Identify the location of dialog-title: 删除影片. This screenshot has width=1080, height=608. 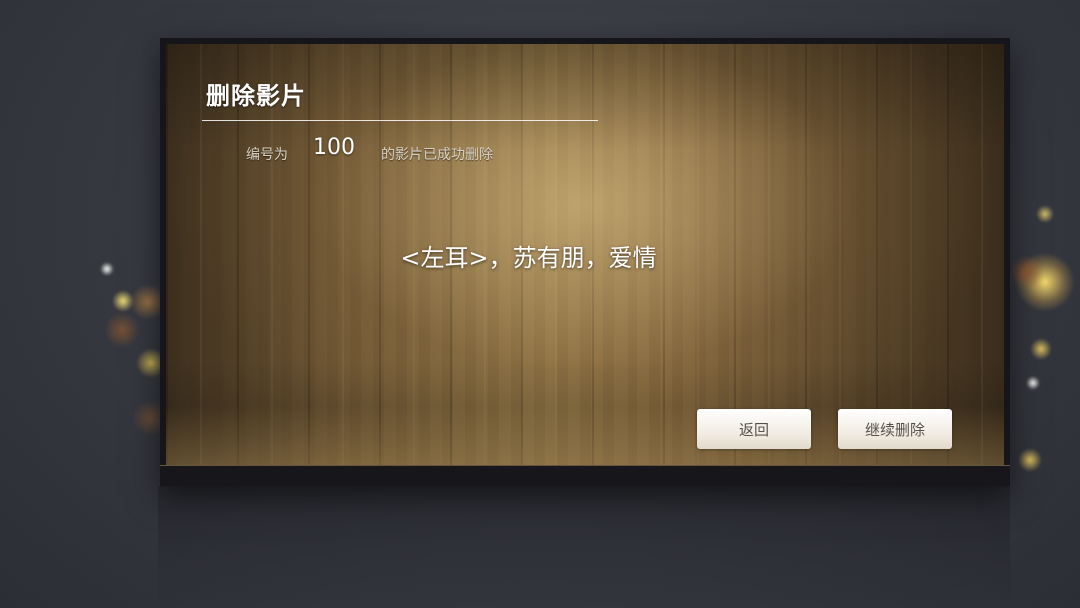
(256, 96).